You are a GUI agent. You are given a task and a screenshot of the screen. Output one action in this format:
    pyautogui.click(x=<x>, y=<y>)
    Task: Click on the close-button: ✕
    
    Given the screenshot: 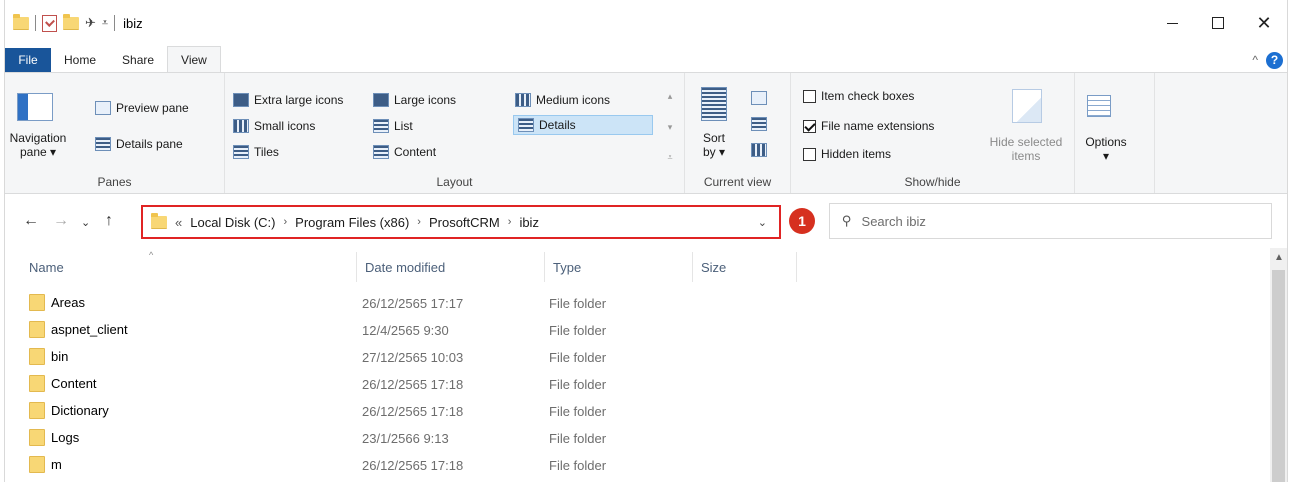 What is the action you would take?
    pyautogui.click(x=1264, y=23)
    